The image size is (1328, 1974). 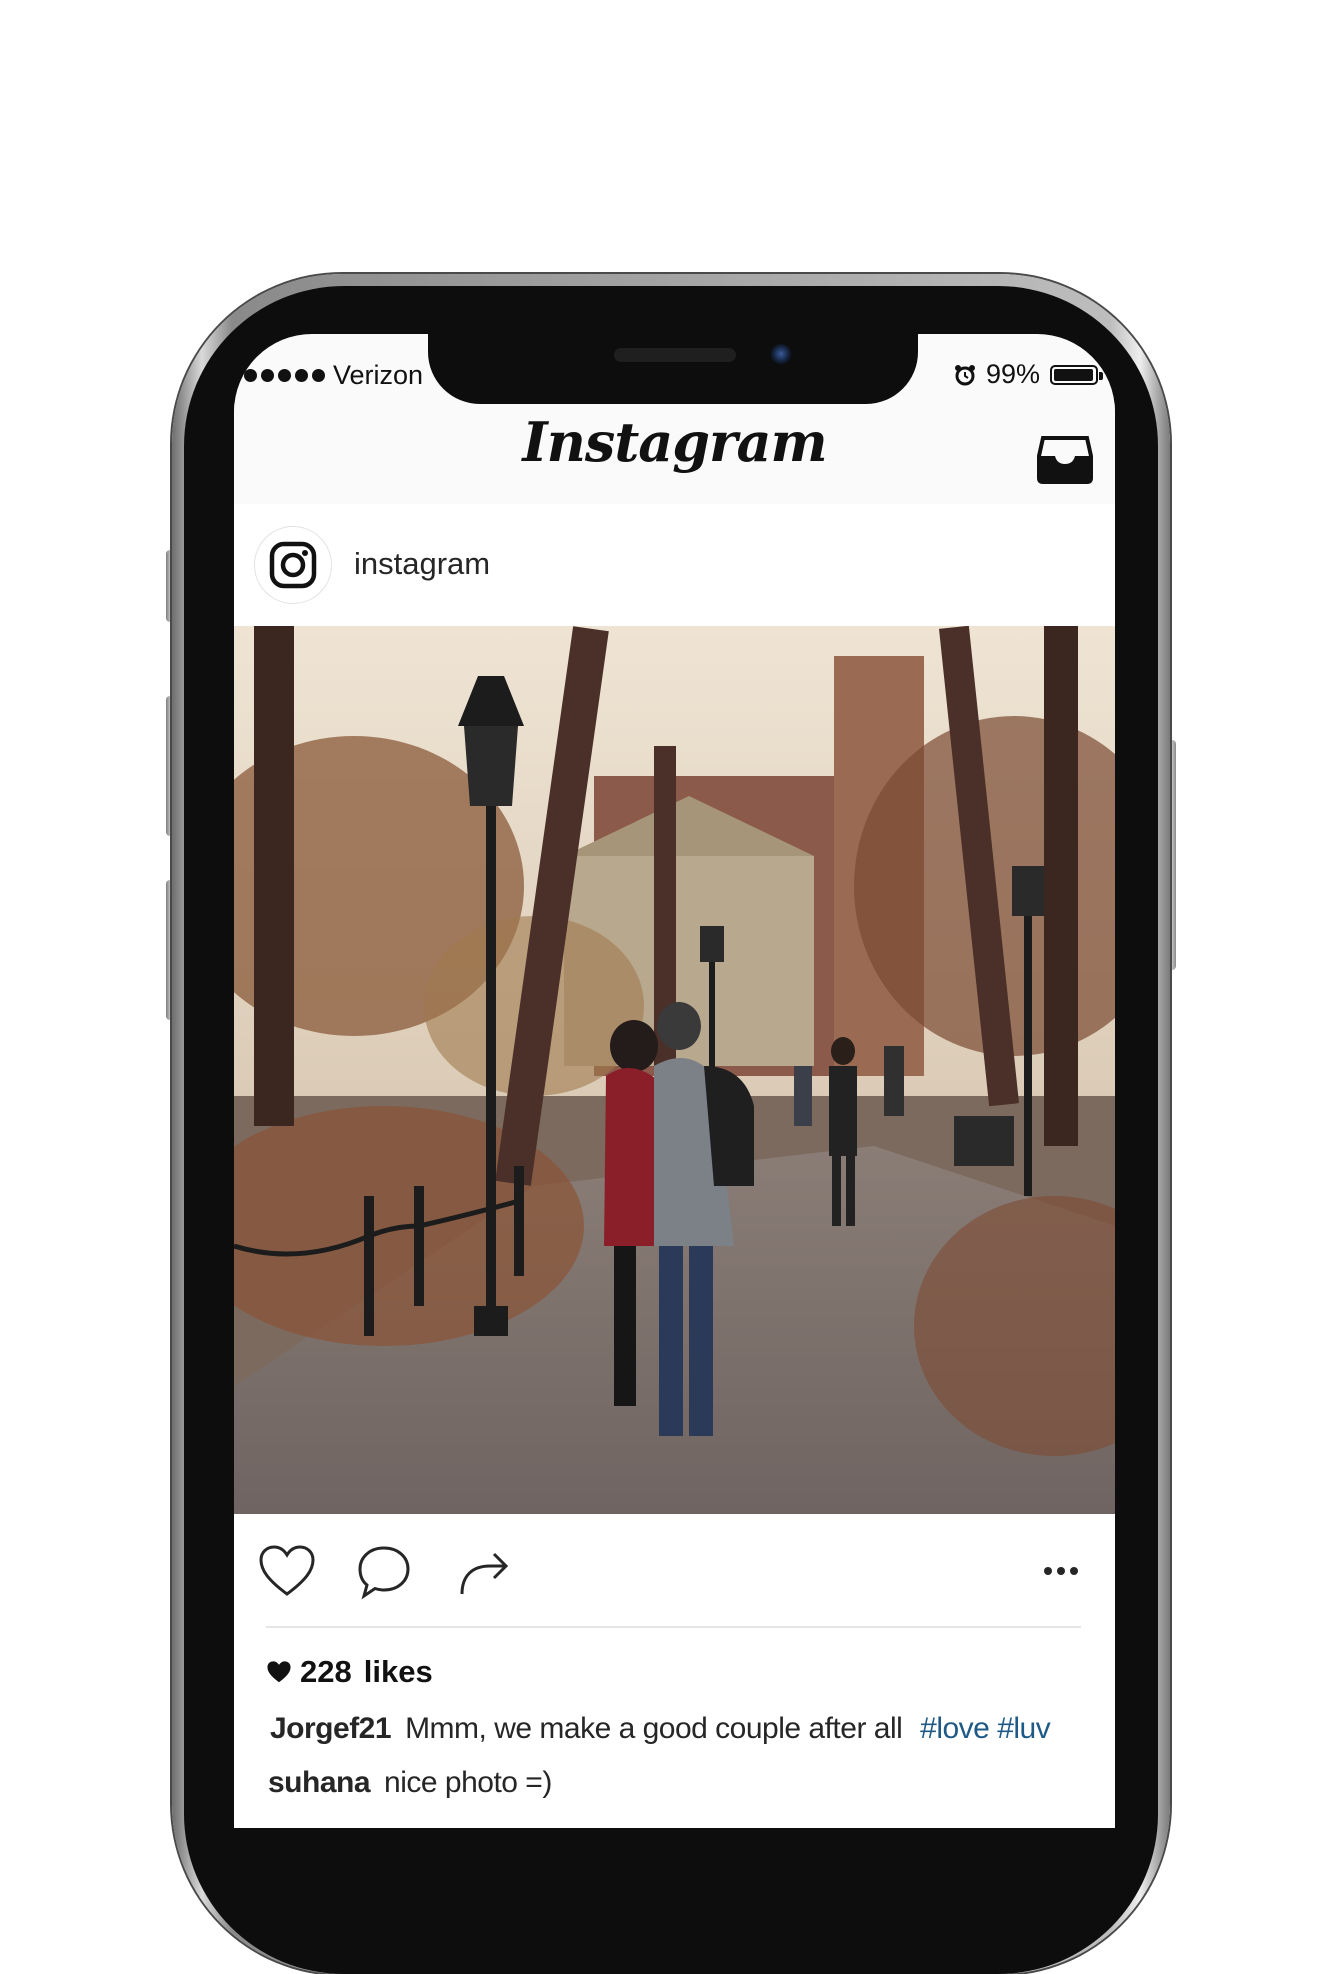 I want to click on comment-item: suhana nice photo =), so click(x=410, y=1783).